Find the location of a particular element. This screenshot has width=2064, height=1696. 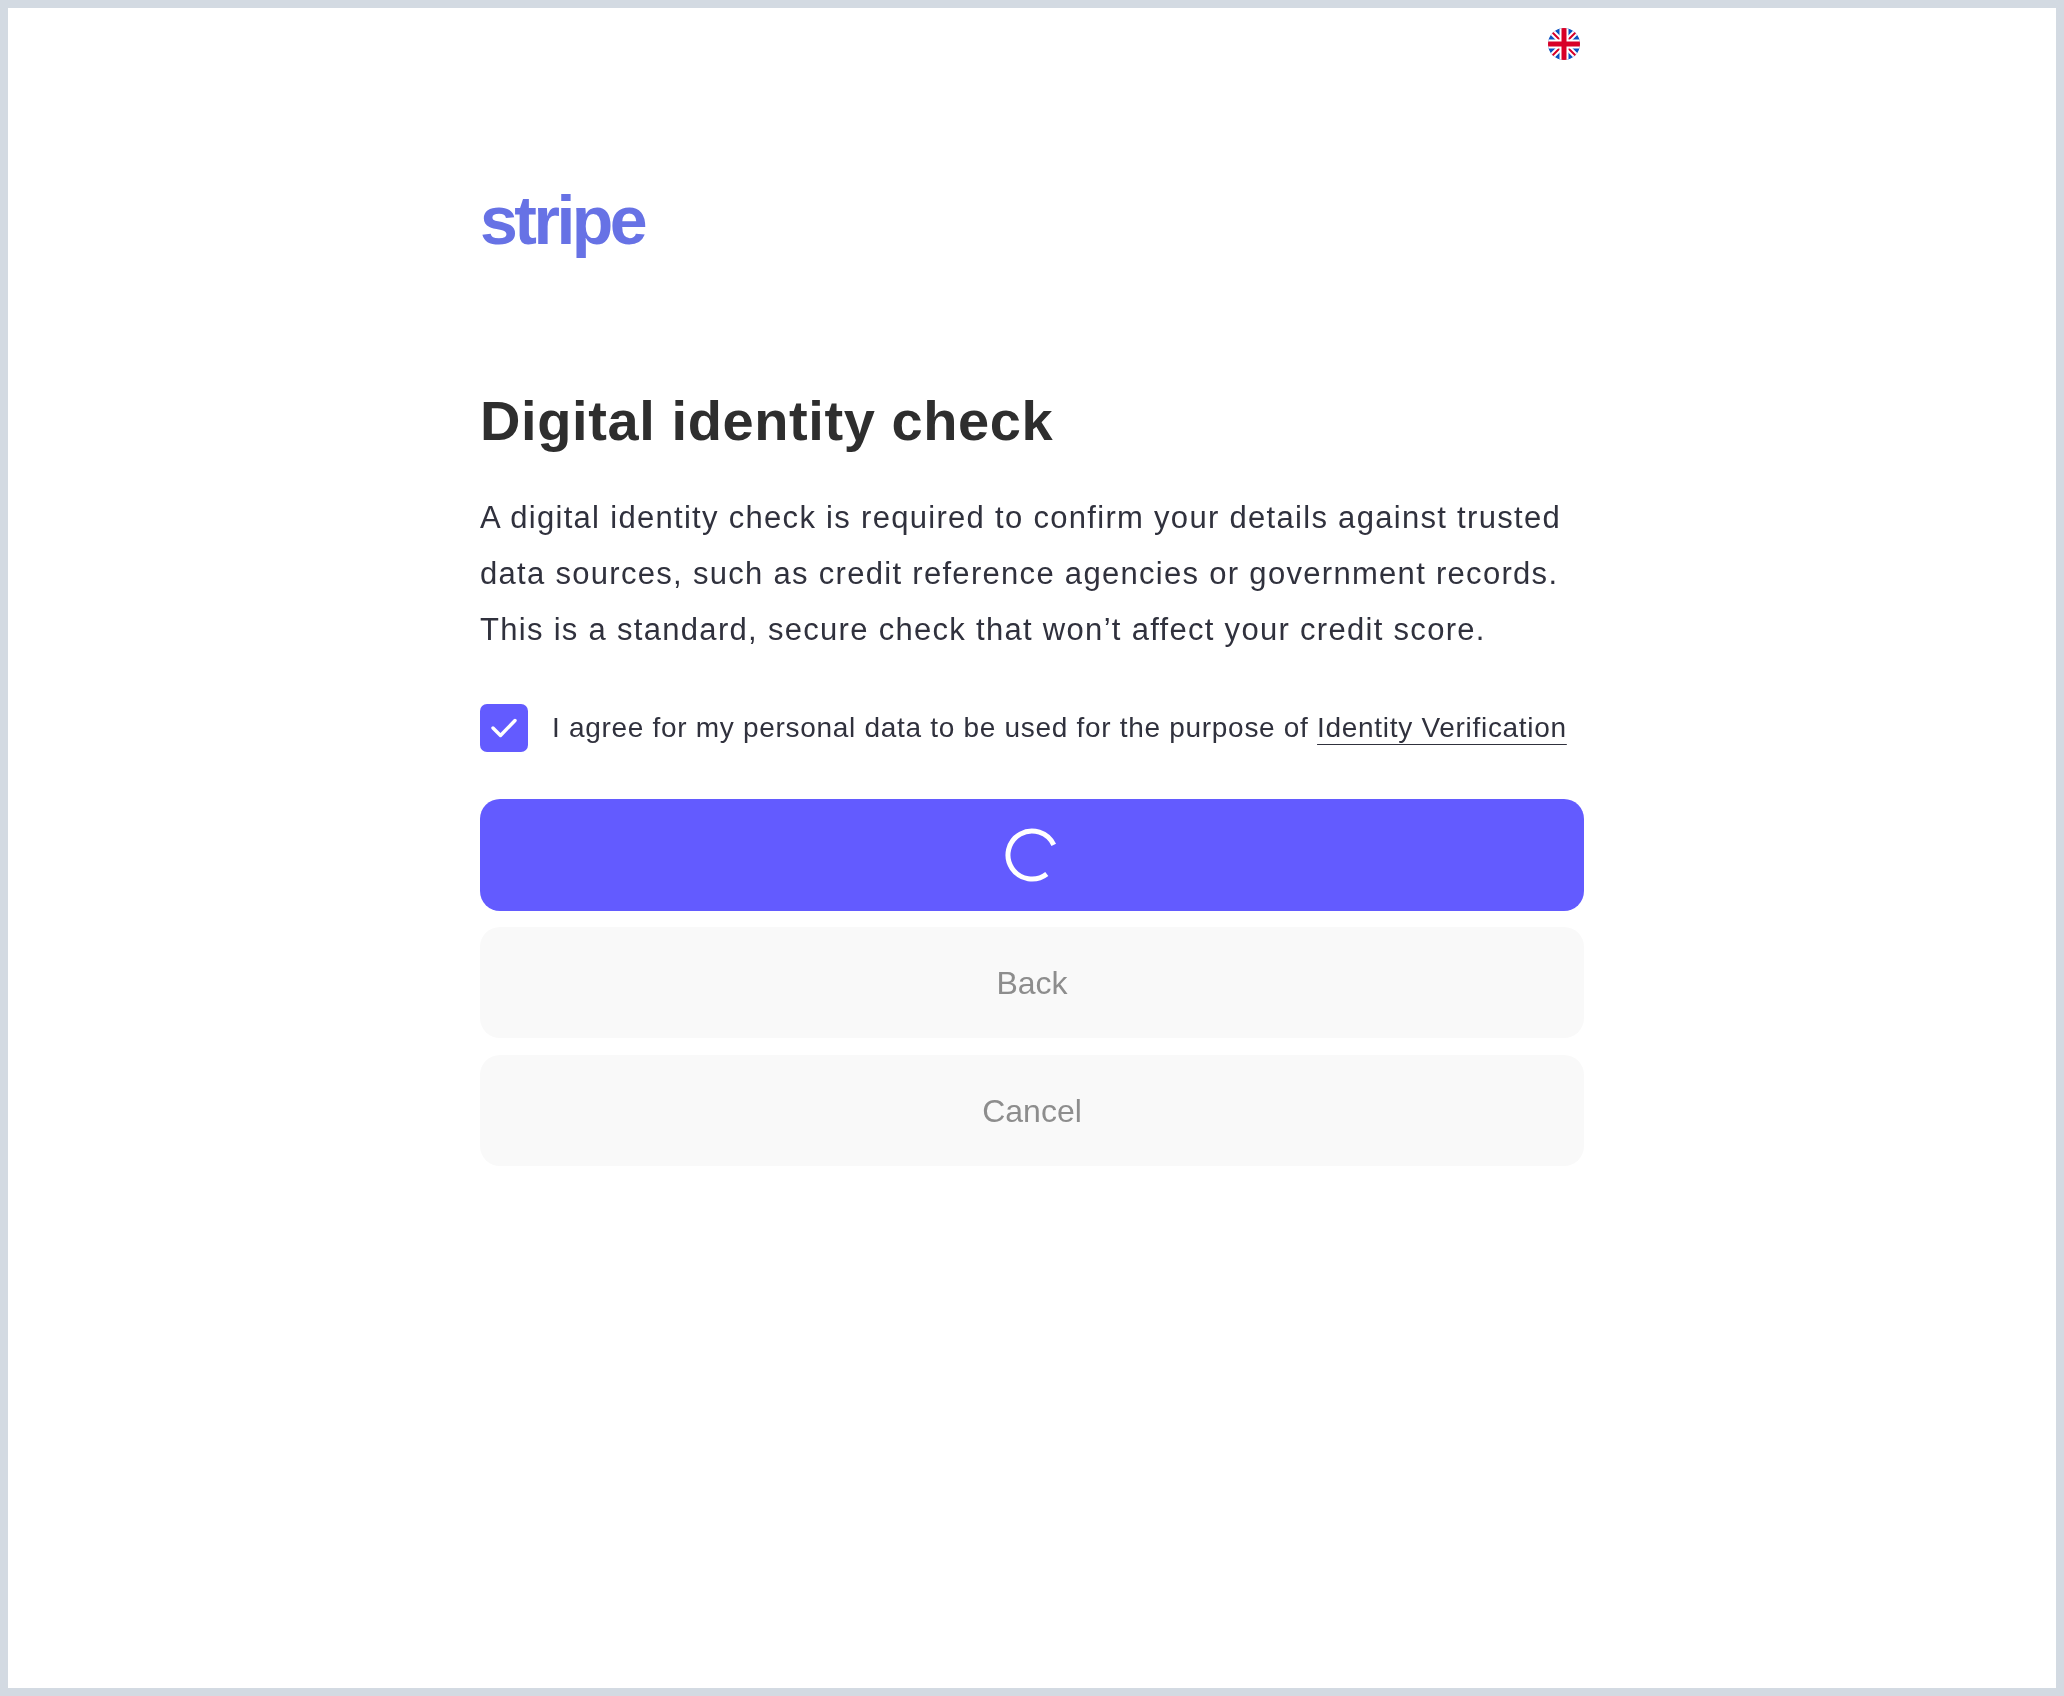

identity-verification-link: Identity Verification is located at coordinates (1442, 727).